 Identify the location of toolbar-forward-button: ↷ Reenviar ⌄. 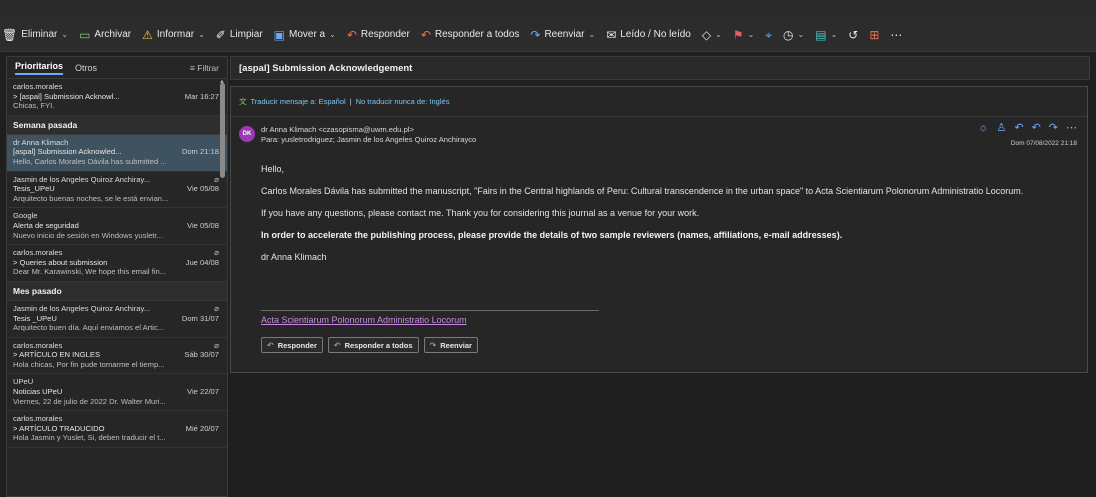
(562, 35).